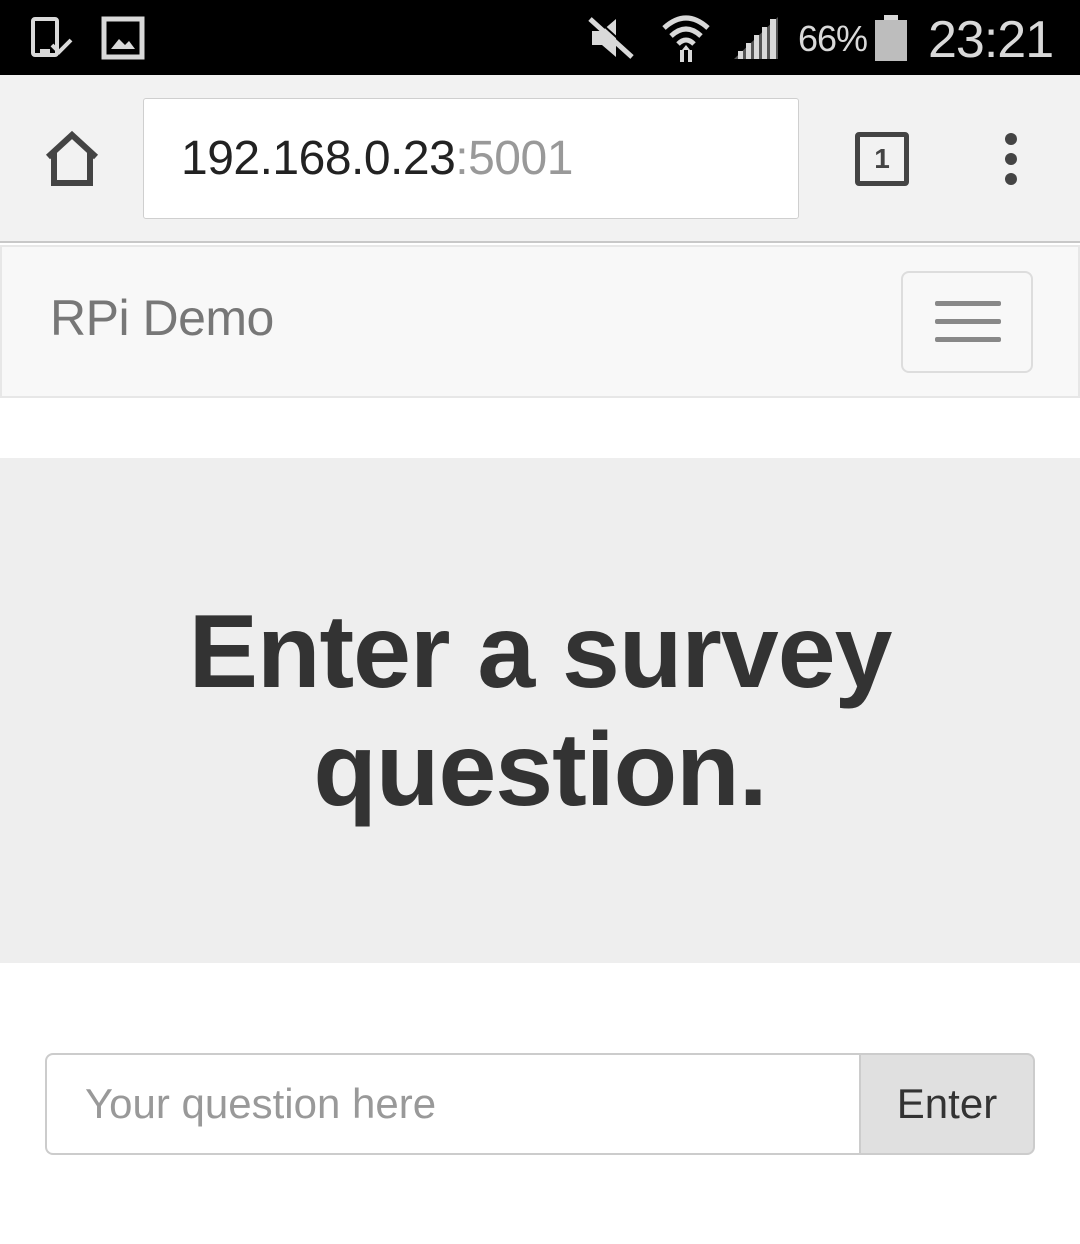  Describe the element at coordinates (452, 1104) in the screenshot. I see `question-input` at that location.